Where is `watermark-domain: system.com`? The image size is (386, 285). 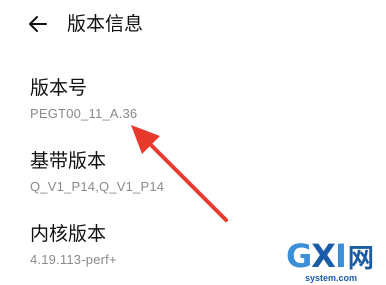 watermark-domain: system.com is located at coordinates (331, 278).